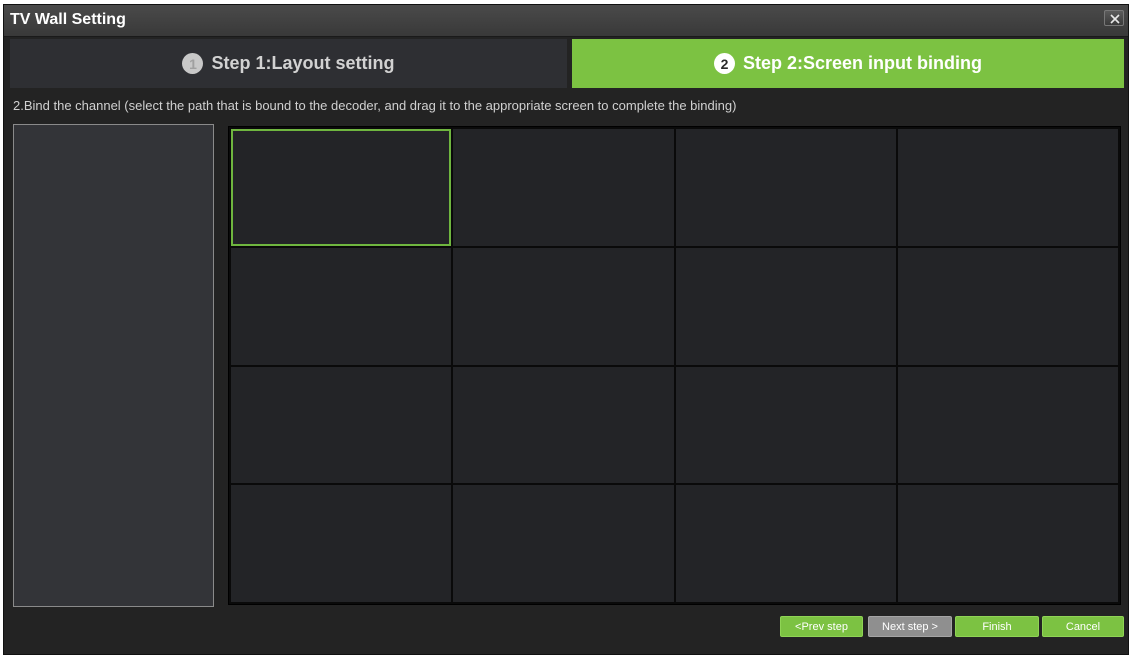  Describe the element at coordinates (724, 63) in the screenshot. I see `step-2-number-badge: 2` at that location.